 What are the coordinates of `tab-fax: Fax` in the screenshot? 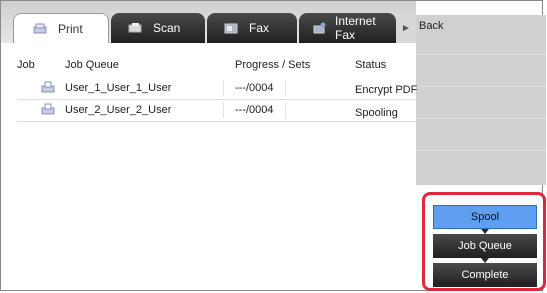 It's located at (252, 28).